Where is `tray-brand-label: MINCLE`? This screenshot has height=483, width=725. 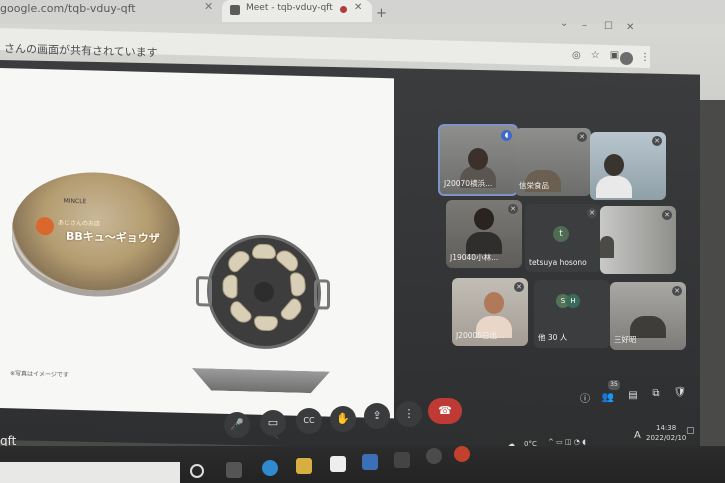 tray-brand-label: MINCLE is located at coordinates (75, 201).